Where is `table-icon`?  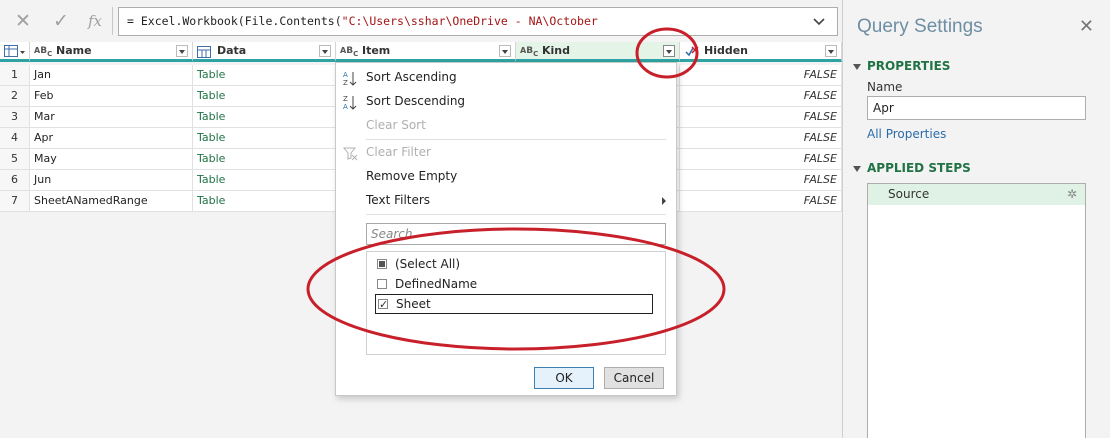
table-icon is located at coordinates (204, 52).